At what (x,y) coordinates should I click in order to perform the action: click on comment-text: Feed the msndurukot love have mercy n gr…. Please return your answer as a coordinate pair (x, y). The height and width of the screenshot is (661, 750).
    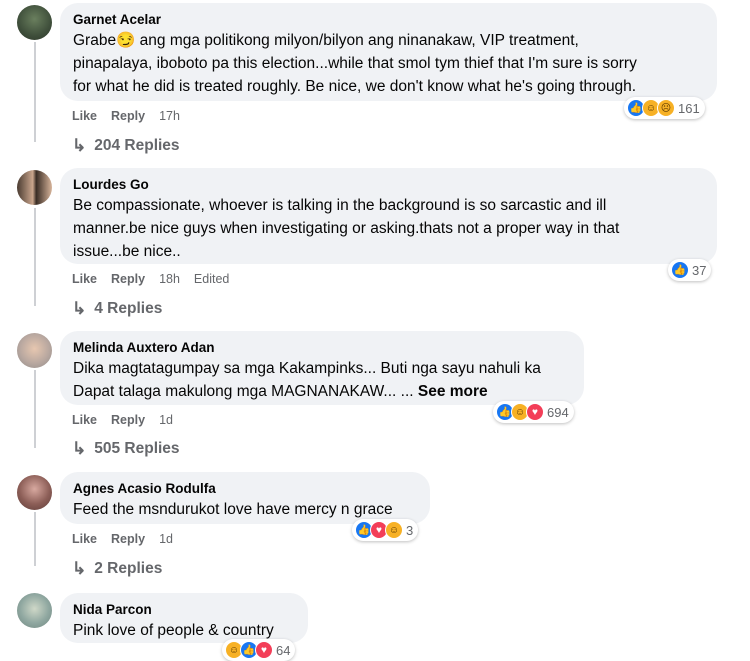
    Looking at the image, I should click on (233, 509).